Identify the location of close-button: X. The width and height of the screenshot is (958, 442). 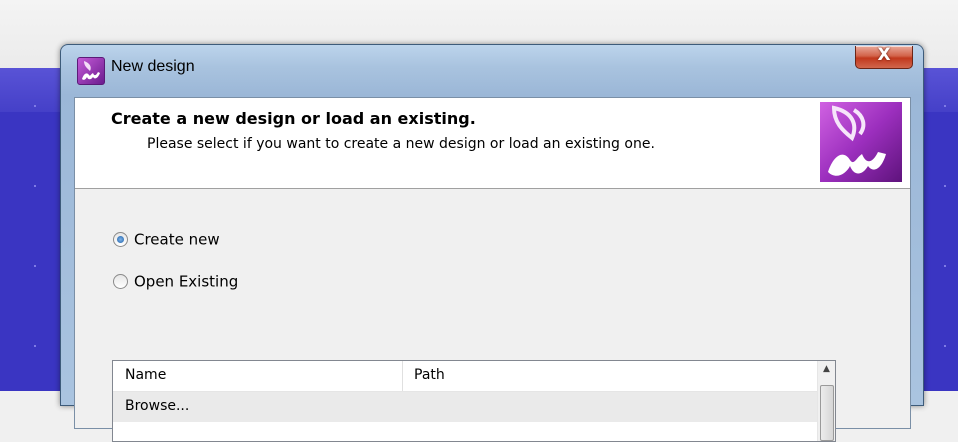
(884, 57).